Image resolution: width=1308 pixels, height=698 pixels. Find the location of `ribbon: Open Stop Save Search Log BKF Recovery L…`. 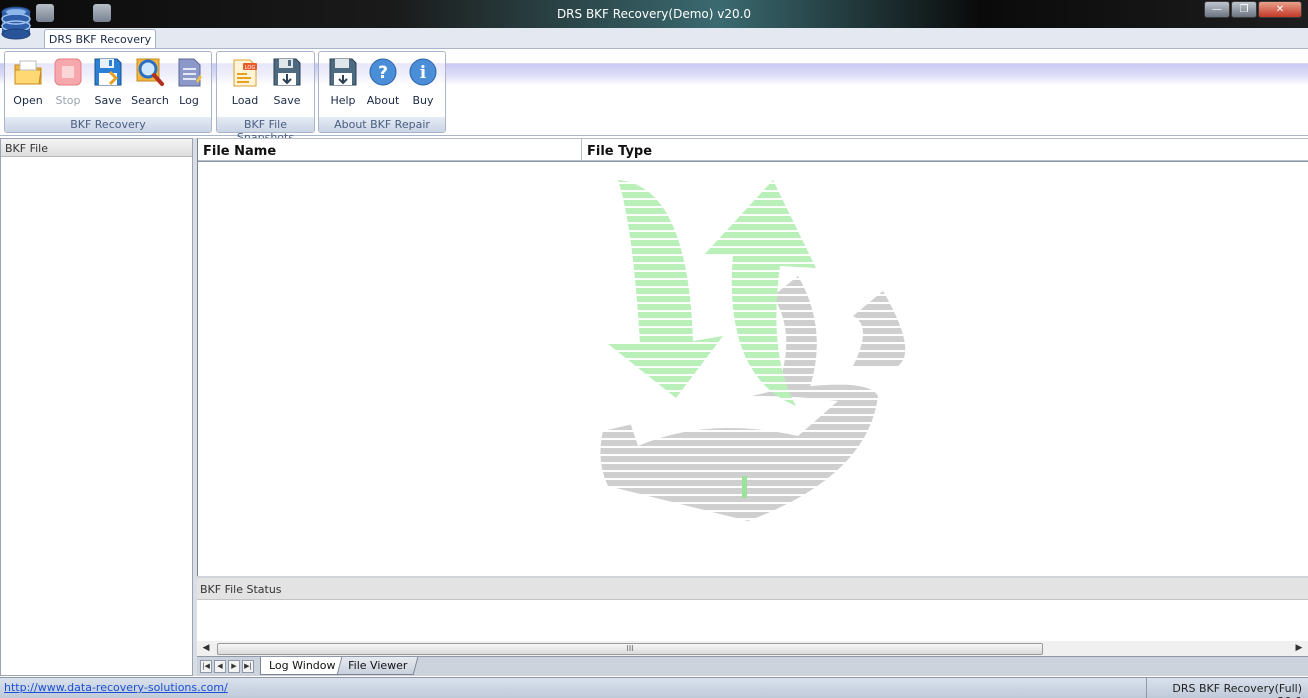

ribbon: Open Stop Save Search Log BKF Recovery L… is located at coordinates (654, 96).